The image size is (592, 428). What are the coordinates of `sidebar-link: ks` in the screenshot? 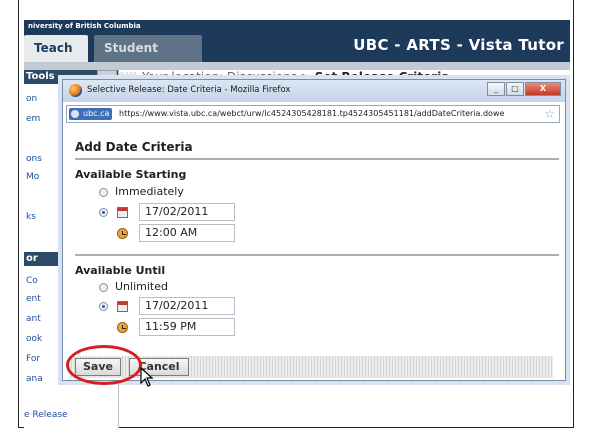 It's located at (31, 217).